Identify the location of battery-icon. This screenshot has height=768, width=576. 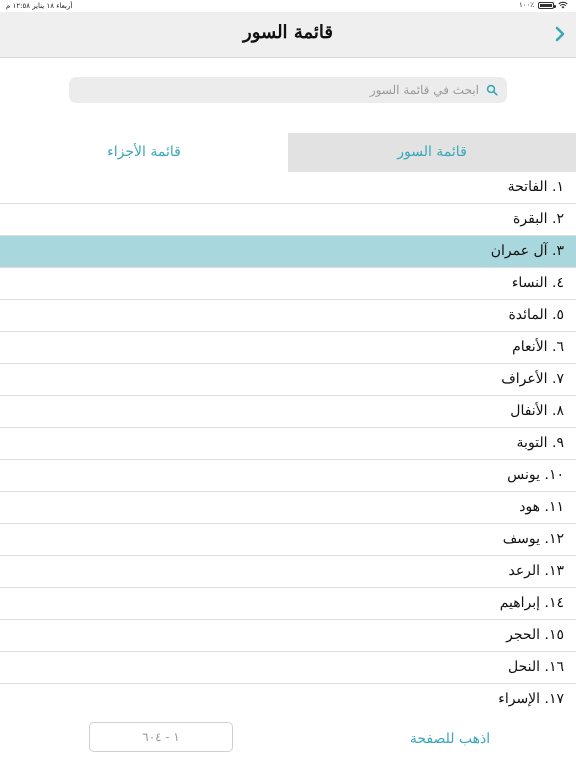
(547, 5).